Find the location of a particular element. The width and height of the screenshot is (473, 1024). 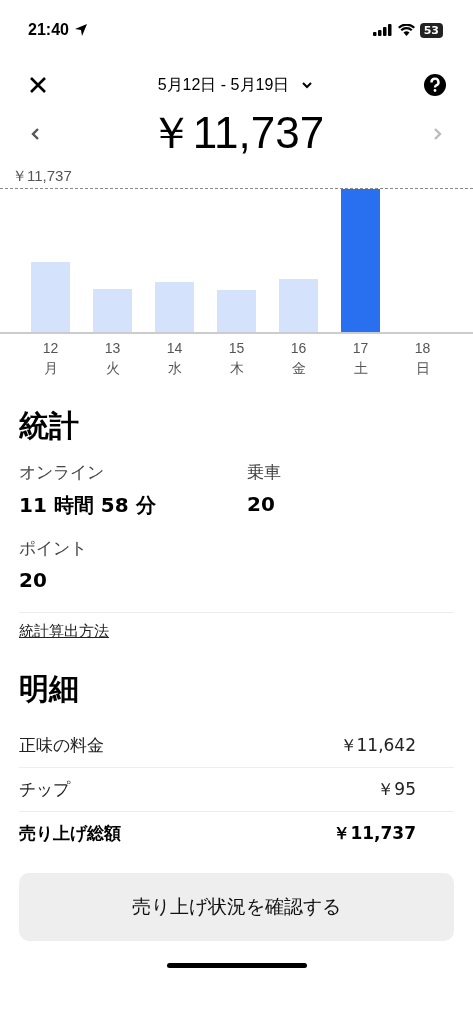

date-range: 5月12日 - 5月19日 is located at coordinates (223, 85).